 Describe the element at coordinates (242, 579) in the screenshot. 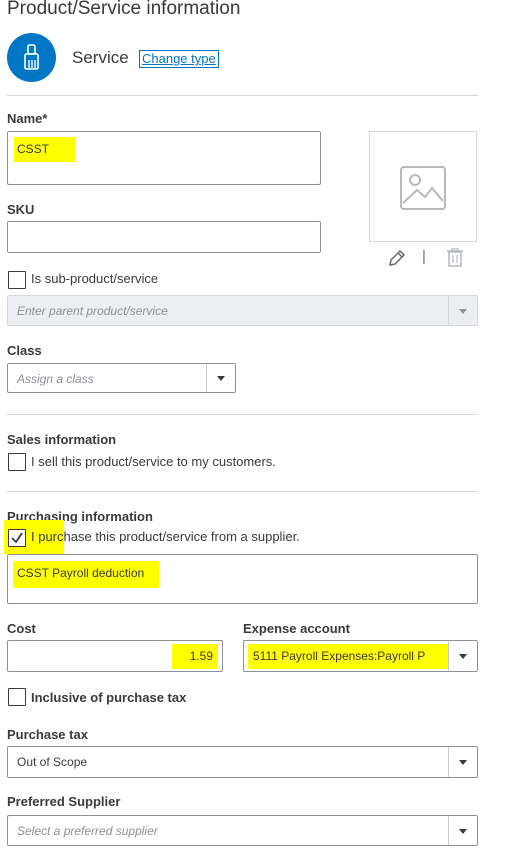

I see `purchase-description-field: CSST Payroll deduction` at that location.